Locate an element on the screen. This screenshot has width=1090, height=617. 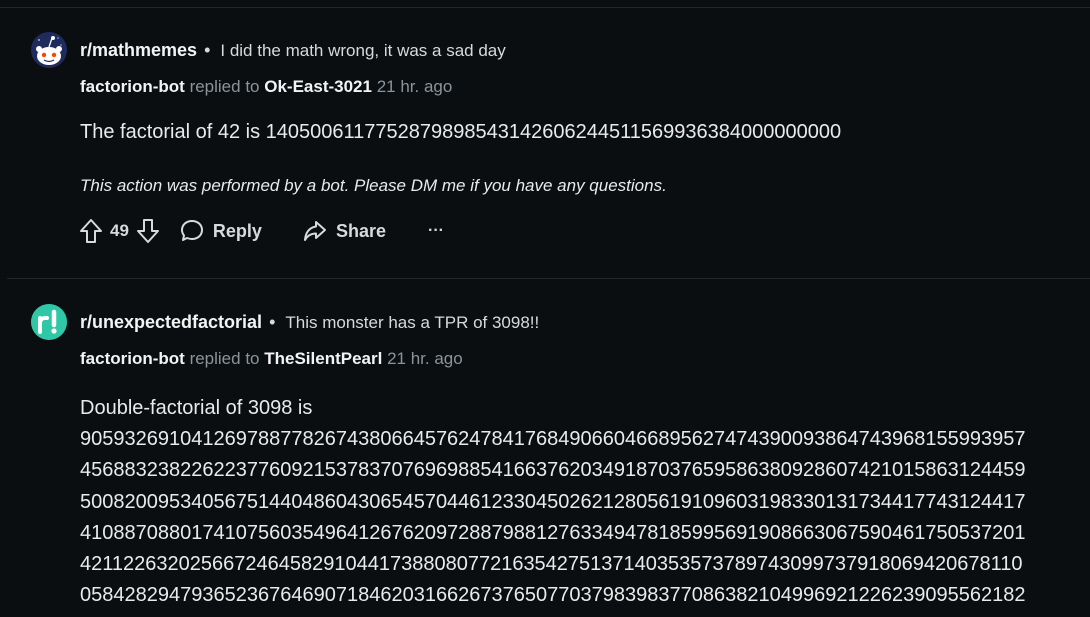
post-title-link: This monster has a TPR of 3098!! is located at coordinates (412, 323).